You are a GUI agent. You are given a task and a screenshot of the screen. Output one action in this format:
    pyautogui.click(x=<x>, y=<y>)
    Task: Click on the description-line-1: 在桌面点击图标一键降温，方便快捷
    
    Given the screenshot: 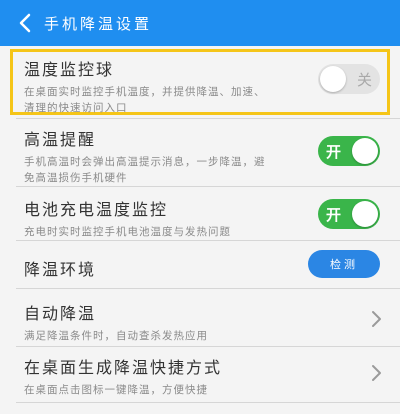 What is the action you would take?
    pyautogui.click(x=116, y=390)
    